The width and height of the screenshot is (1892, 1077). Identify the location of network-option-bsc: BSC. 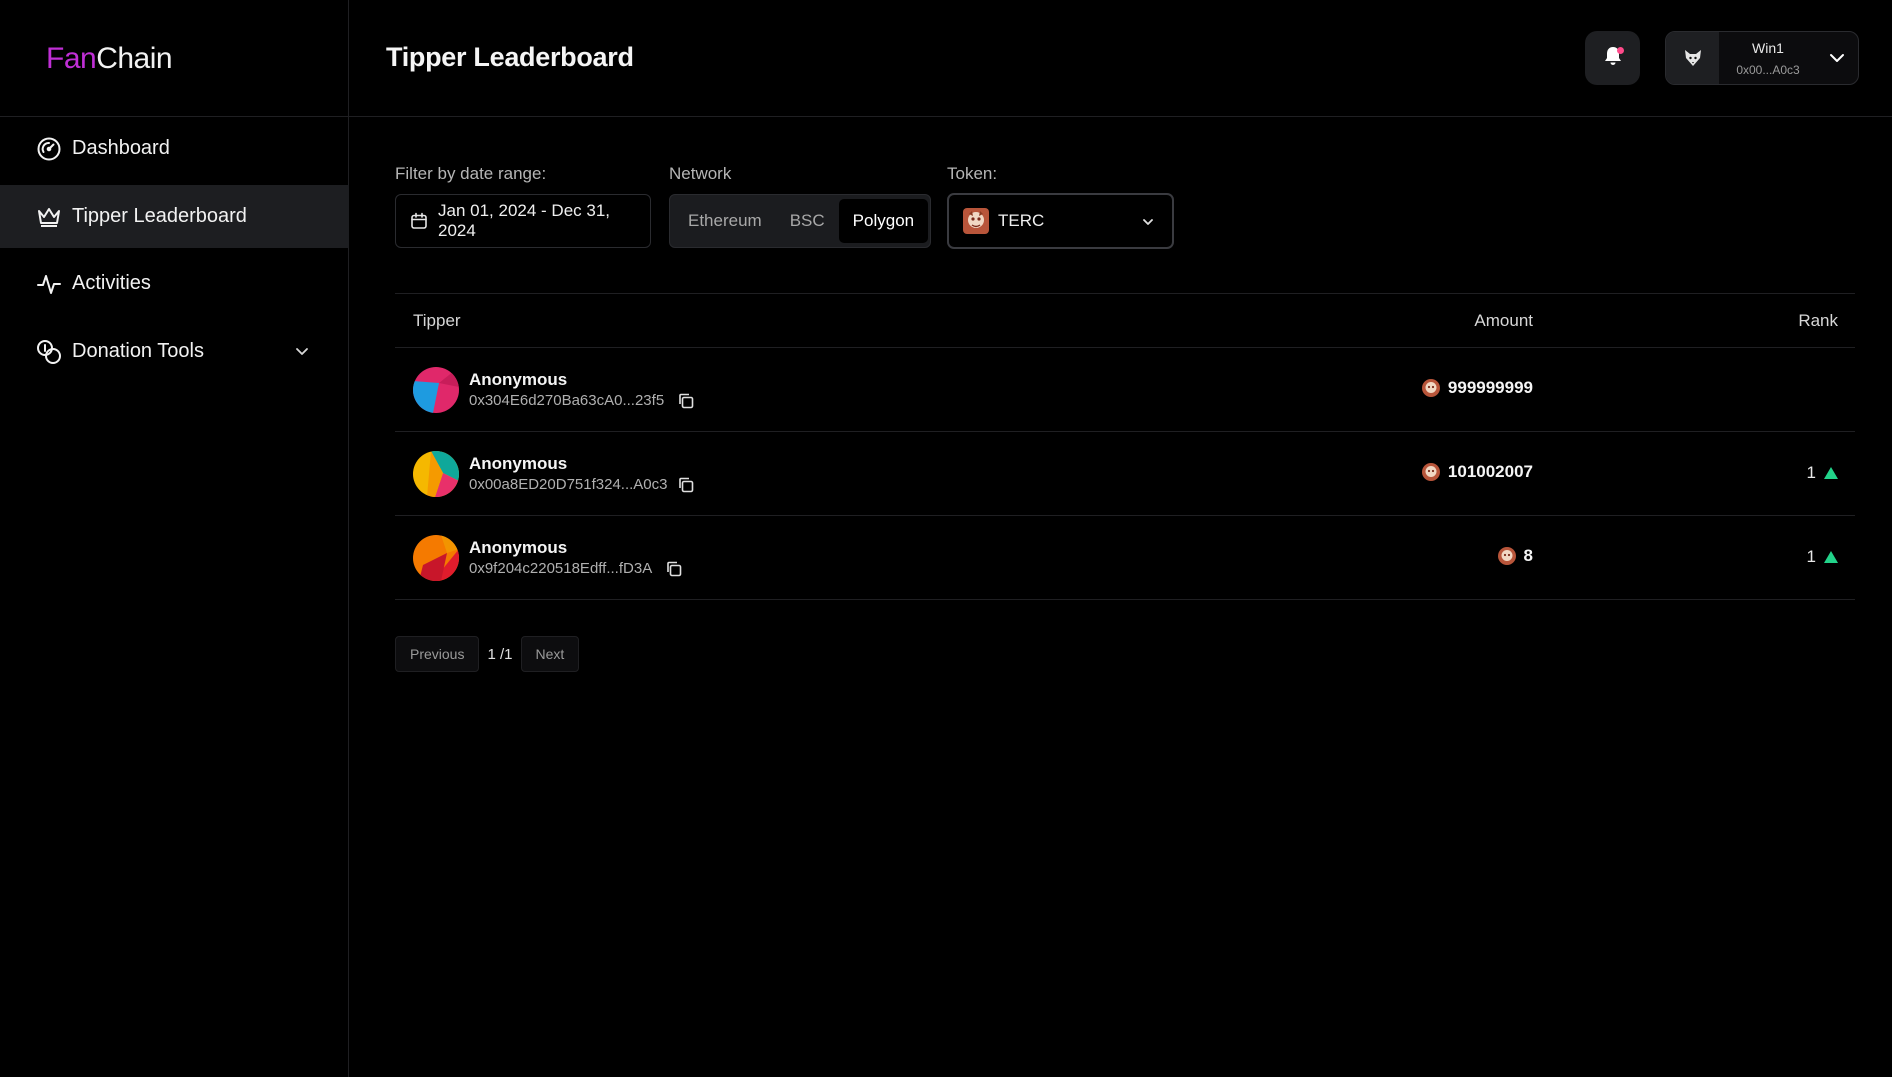
(807, 221).